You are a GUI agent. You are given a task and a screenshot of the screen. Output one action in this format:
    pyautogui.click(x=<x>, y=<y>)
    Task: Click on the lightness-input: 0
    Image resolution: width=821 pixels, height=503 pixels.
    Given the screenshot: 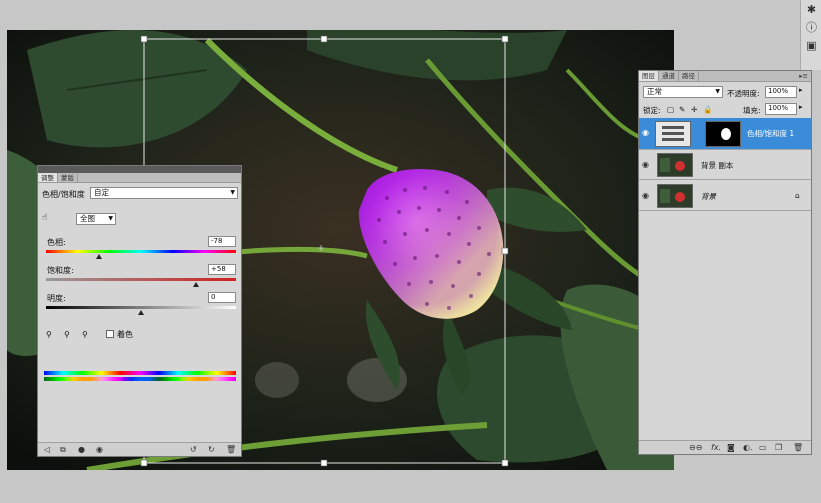 What is the action you would take?
    pyautogui.click(x=222, y=297)
    